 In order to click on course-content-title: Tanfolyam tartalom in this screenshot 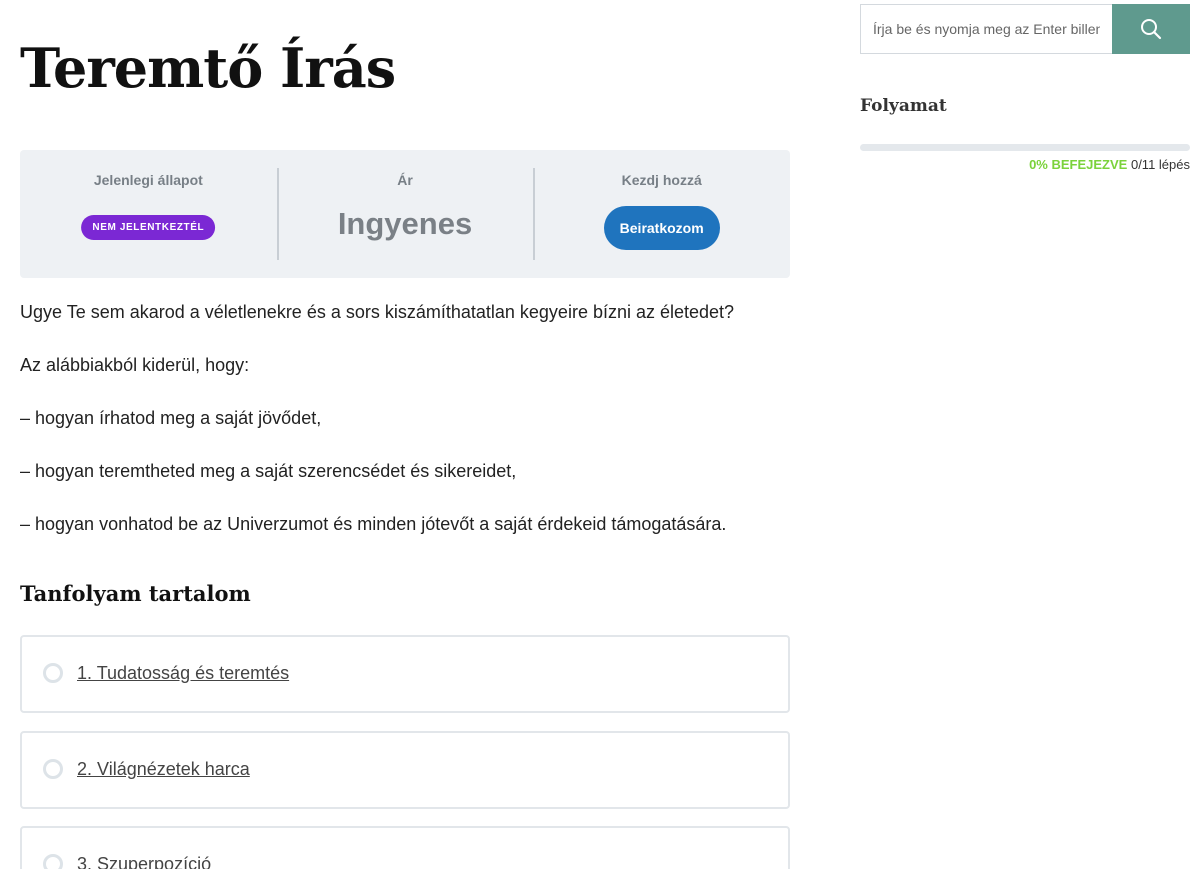, I will do `click(135, 593)`.